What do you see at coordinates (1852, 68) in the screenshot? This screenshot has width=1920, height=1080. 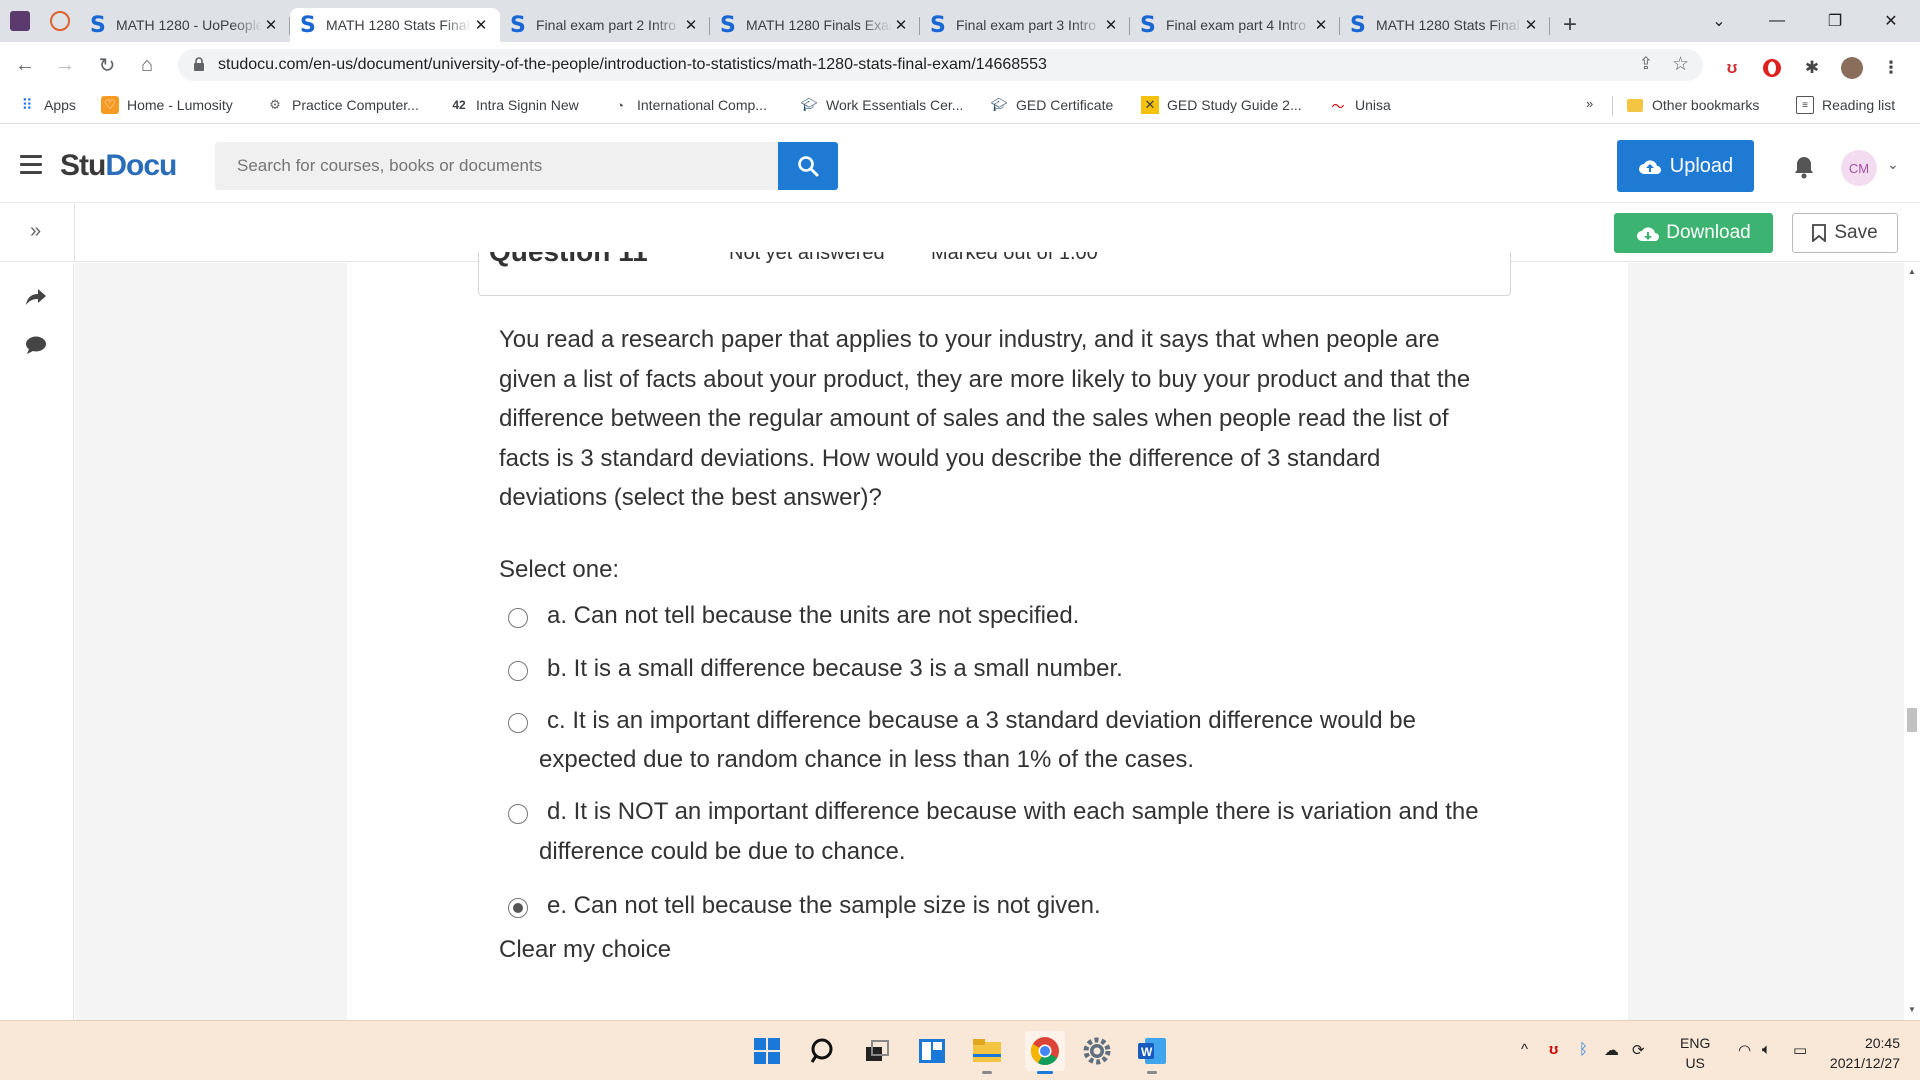 I see `profile-avatar-icon` at bounding box center [1852, 68].